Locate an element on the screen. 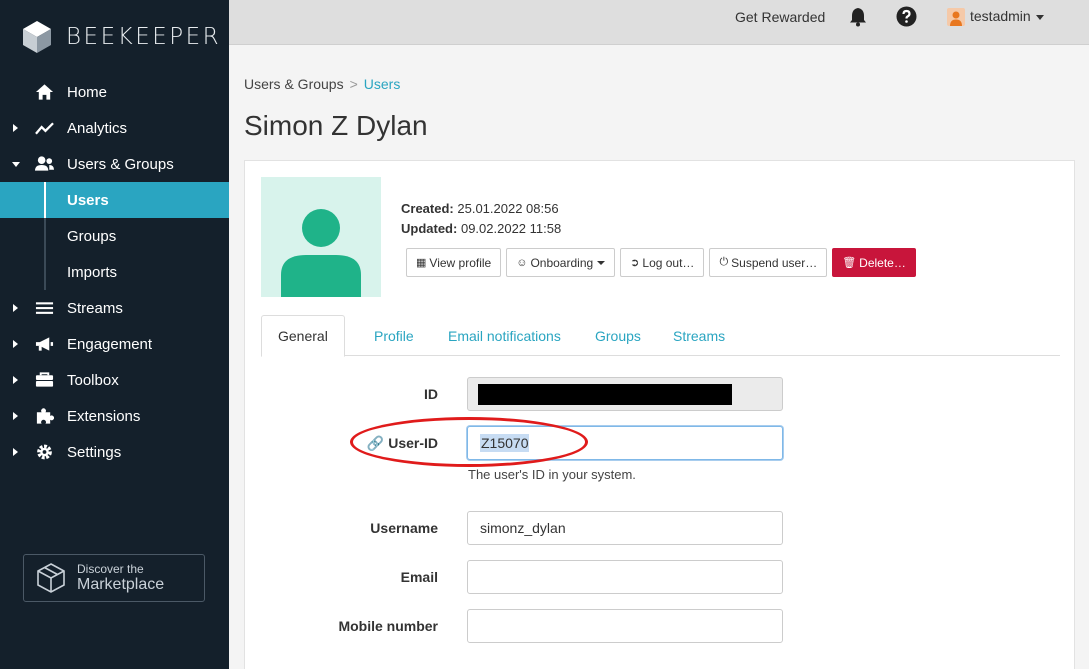 This screenshot has width=1089, height=669. sidebar-item-label: Extensions is located at coordinates (104, 416).